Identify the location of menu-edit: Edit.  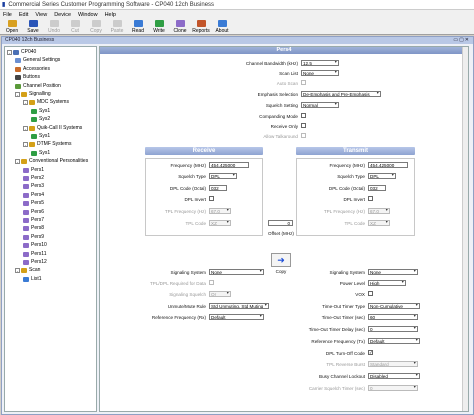
(23, 15).